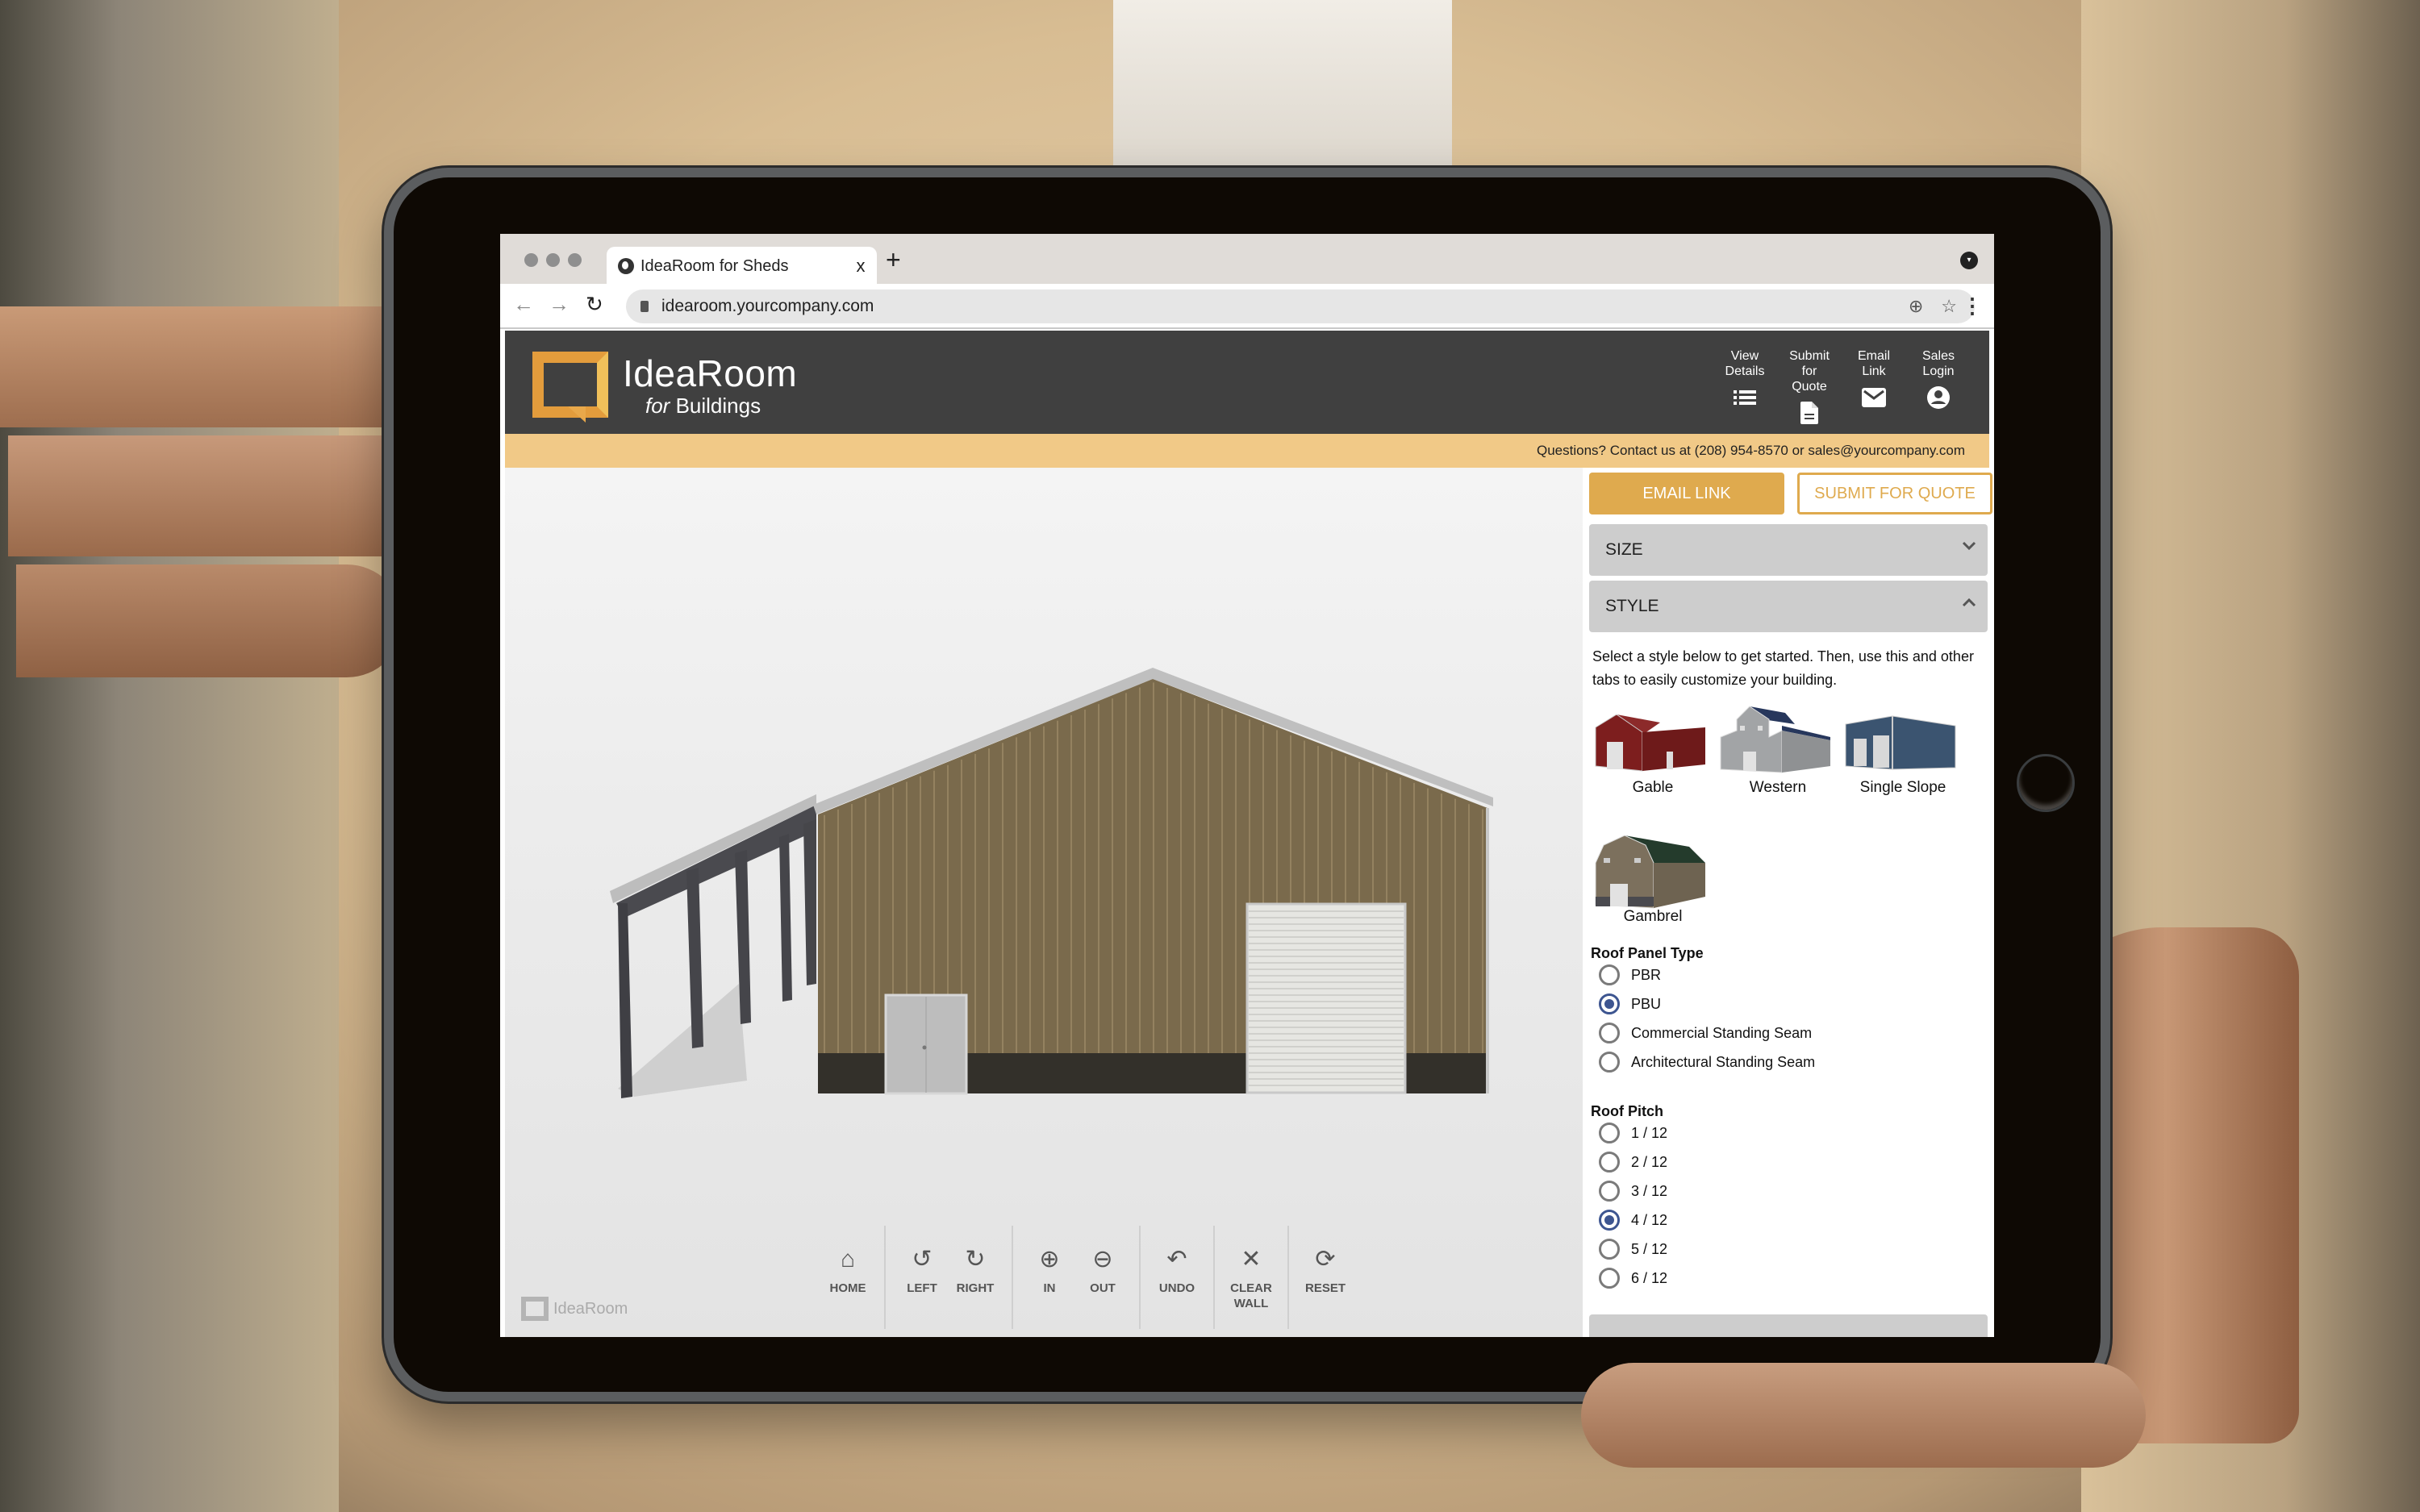 This screenshot has width=2420, height=1512. I want to click on shirt-collar, so click(1282, 88).